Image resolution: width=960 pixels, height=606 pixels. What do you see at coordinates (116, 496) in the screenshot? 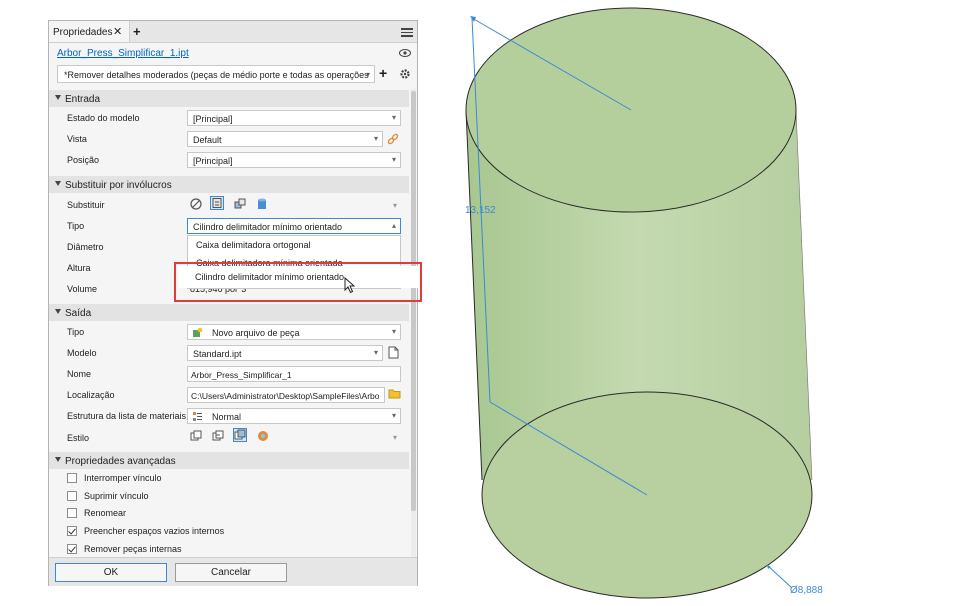
I see `checkbox-label: Suprimir vínculo` at bounding box center [116, 496].